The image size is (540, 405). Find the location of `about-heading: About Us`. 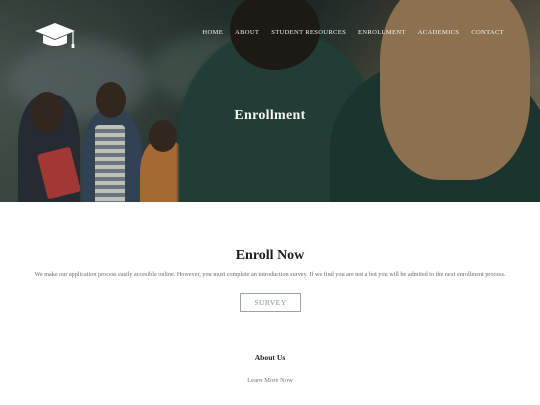

about-heading: About Us is located at coordinates (270, 357).